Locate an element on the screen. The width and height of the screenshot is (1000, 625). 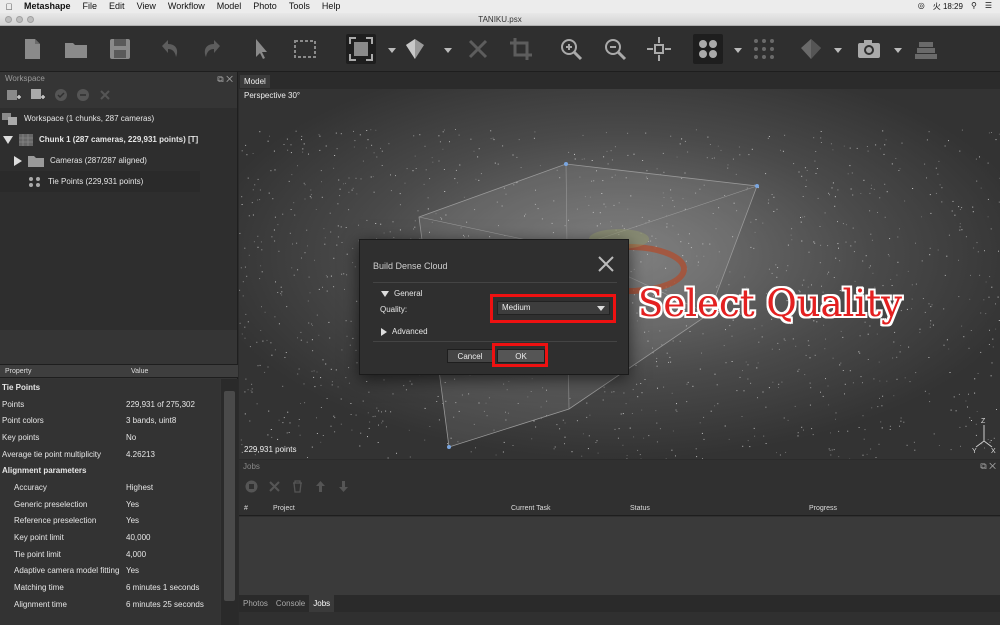
add-chunk-icon is located at coordinates (14, 97).